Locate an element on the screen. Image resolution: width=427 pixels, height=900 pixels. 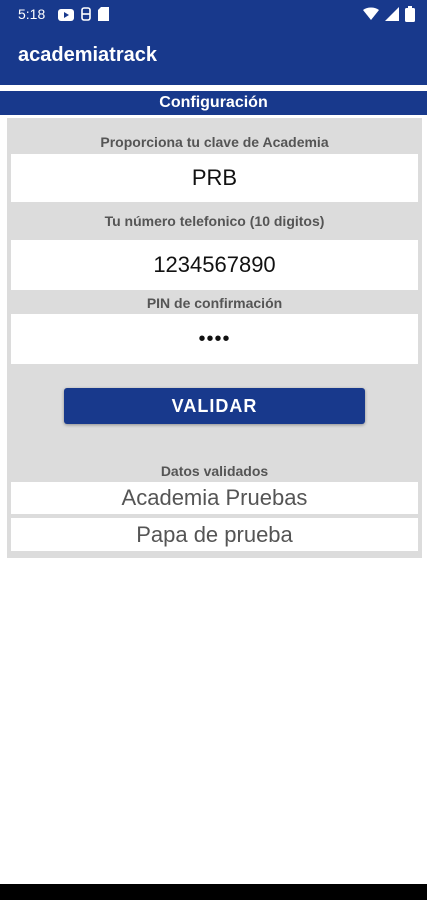
validated-data-label: Datos validados is located at coordinates (214, 471).